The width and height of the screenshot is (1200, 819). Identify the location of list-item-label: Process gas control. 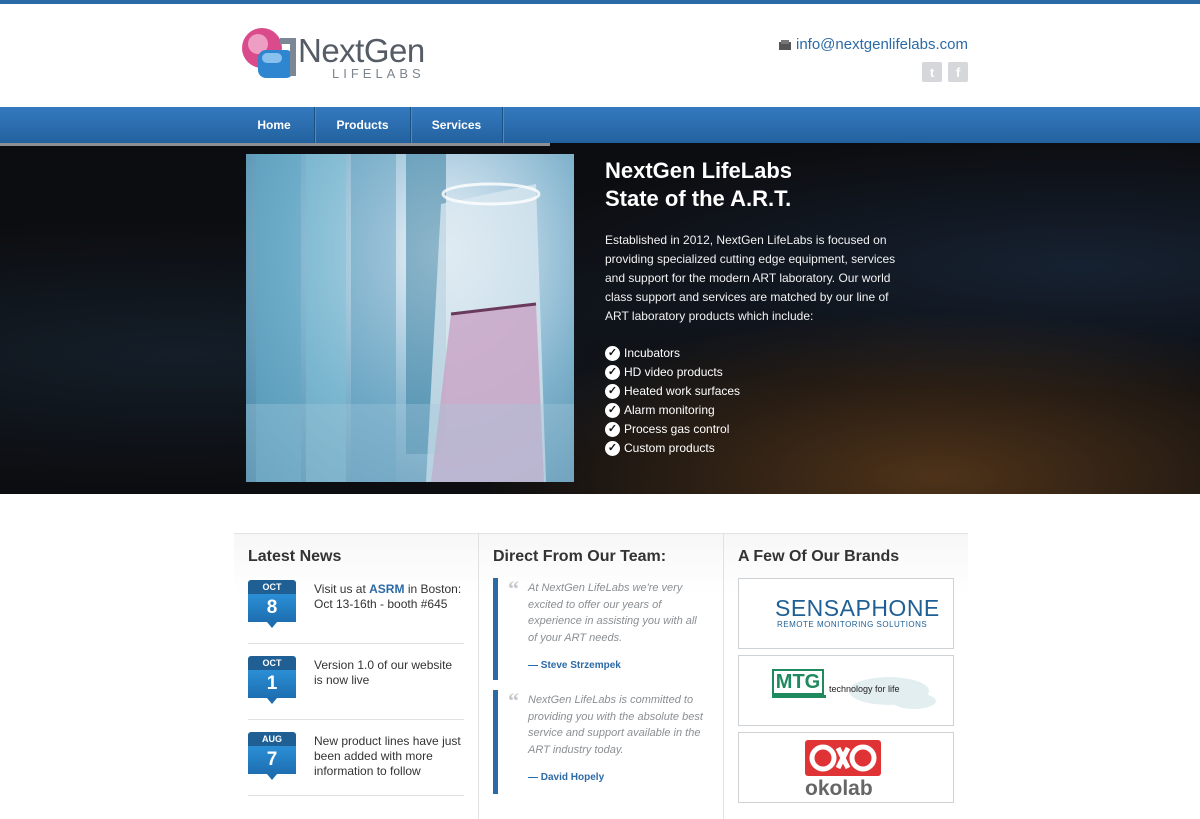
(677, 429).